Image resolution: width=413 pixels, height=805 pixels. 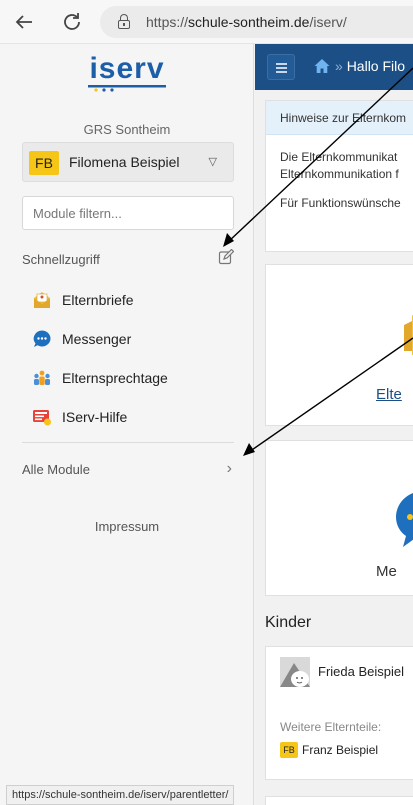 I want to click on help-icon, so click(x=42, y=418).